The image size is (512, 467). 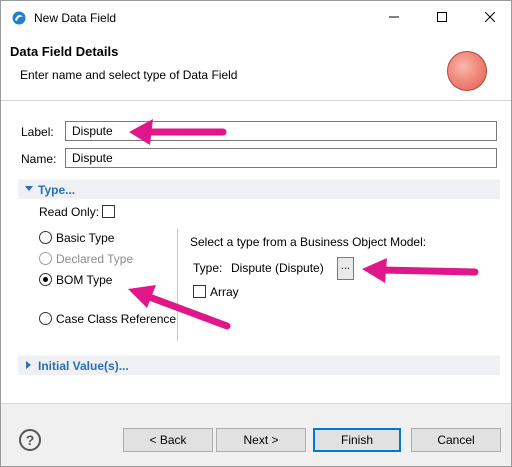 I want to click on finish-button: Finish, so click(x=357, y=440).